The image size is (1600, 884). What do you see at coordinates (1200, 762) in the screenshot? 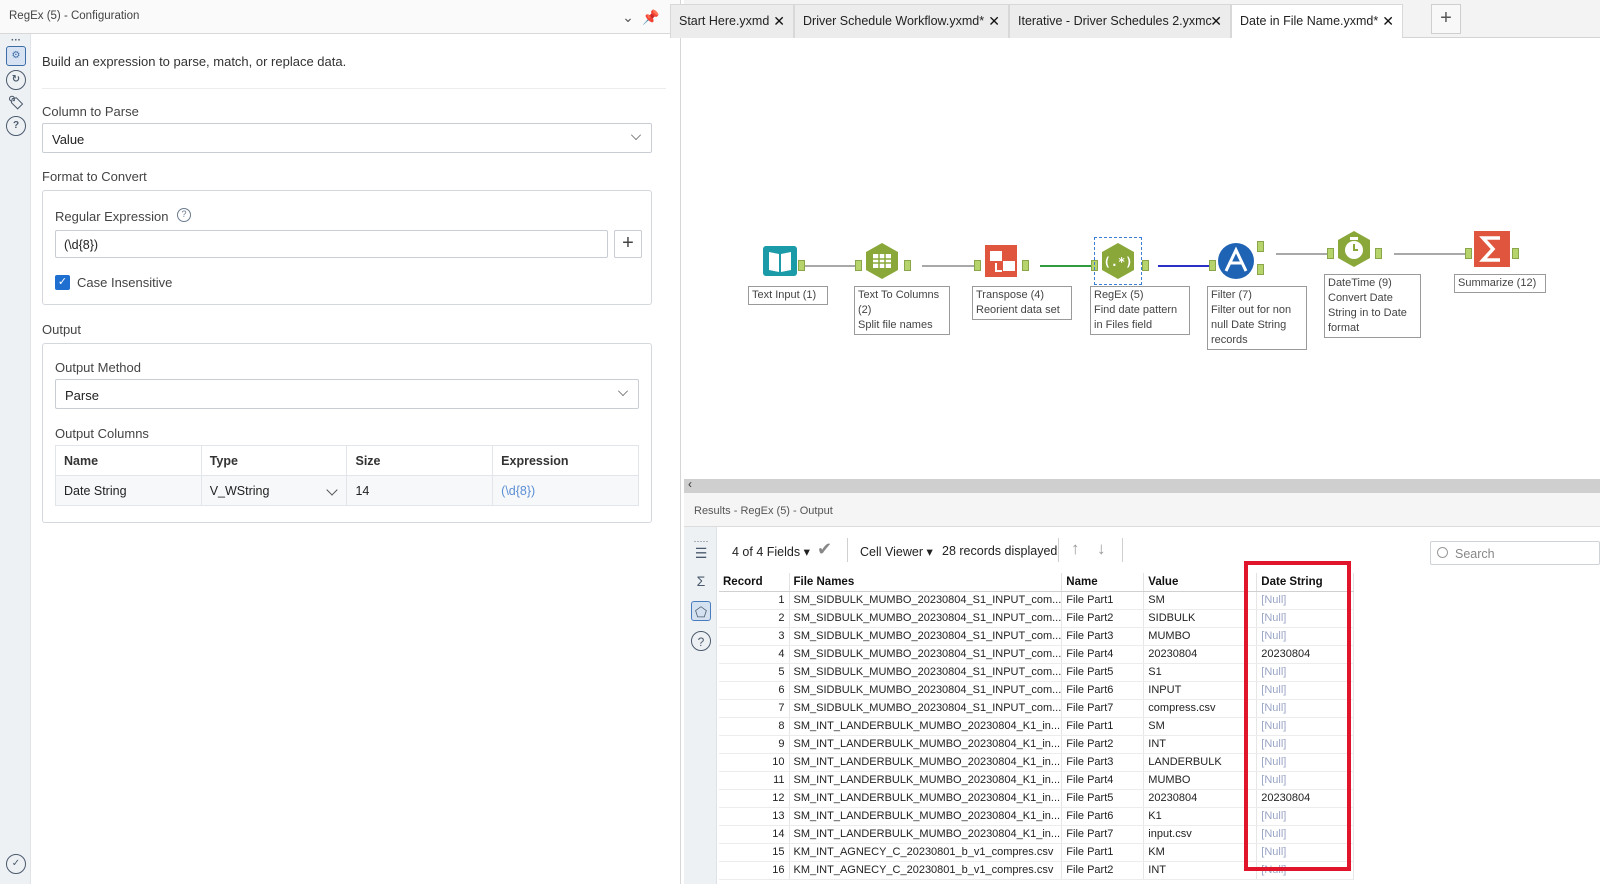
I see `cell-value: LANDERBULK` at bounding box center [1200, 762].